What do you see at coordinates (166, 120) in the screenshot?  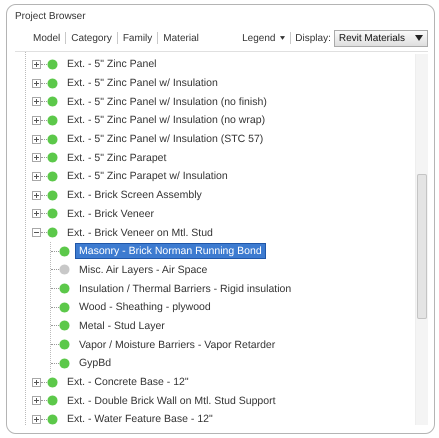 I see `material-name: Ext. - 5" Zinc Panel w/ Insulation (no wrap)` at bounding box center [166, 120].